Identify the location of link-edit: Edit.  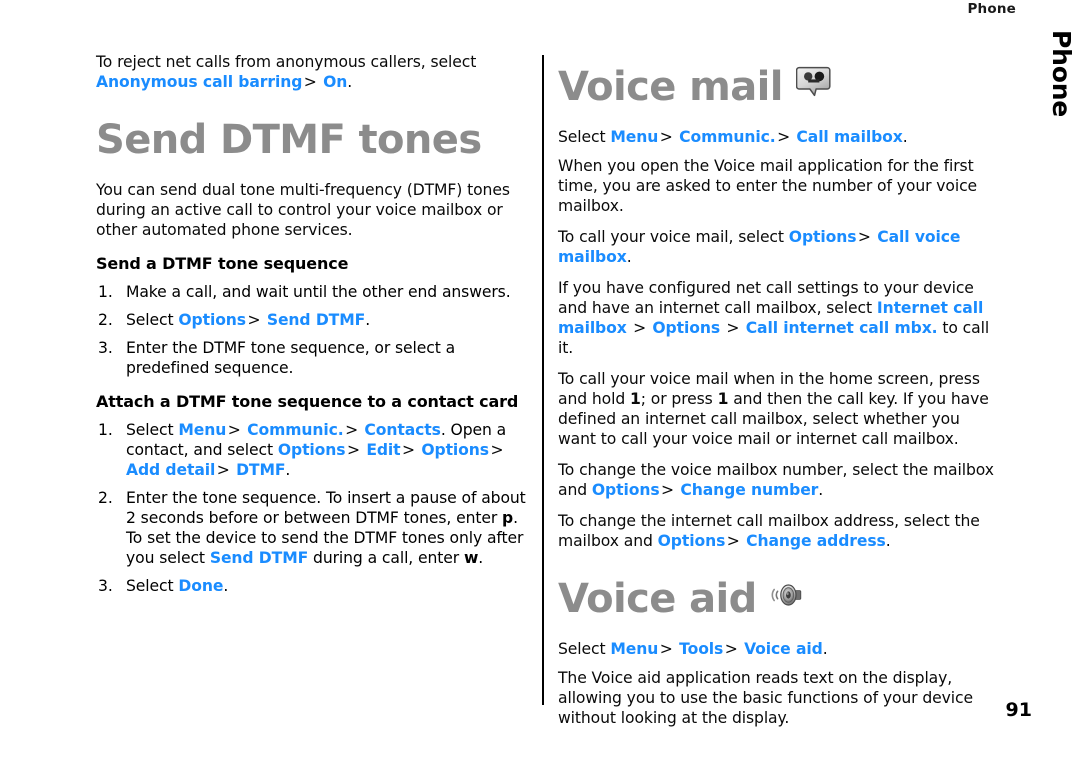
(383, 450).